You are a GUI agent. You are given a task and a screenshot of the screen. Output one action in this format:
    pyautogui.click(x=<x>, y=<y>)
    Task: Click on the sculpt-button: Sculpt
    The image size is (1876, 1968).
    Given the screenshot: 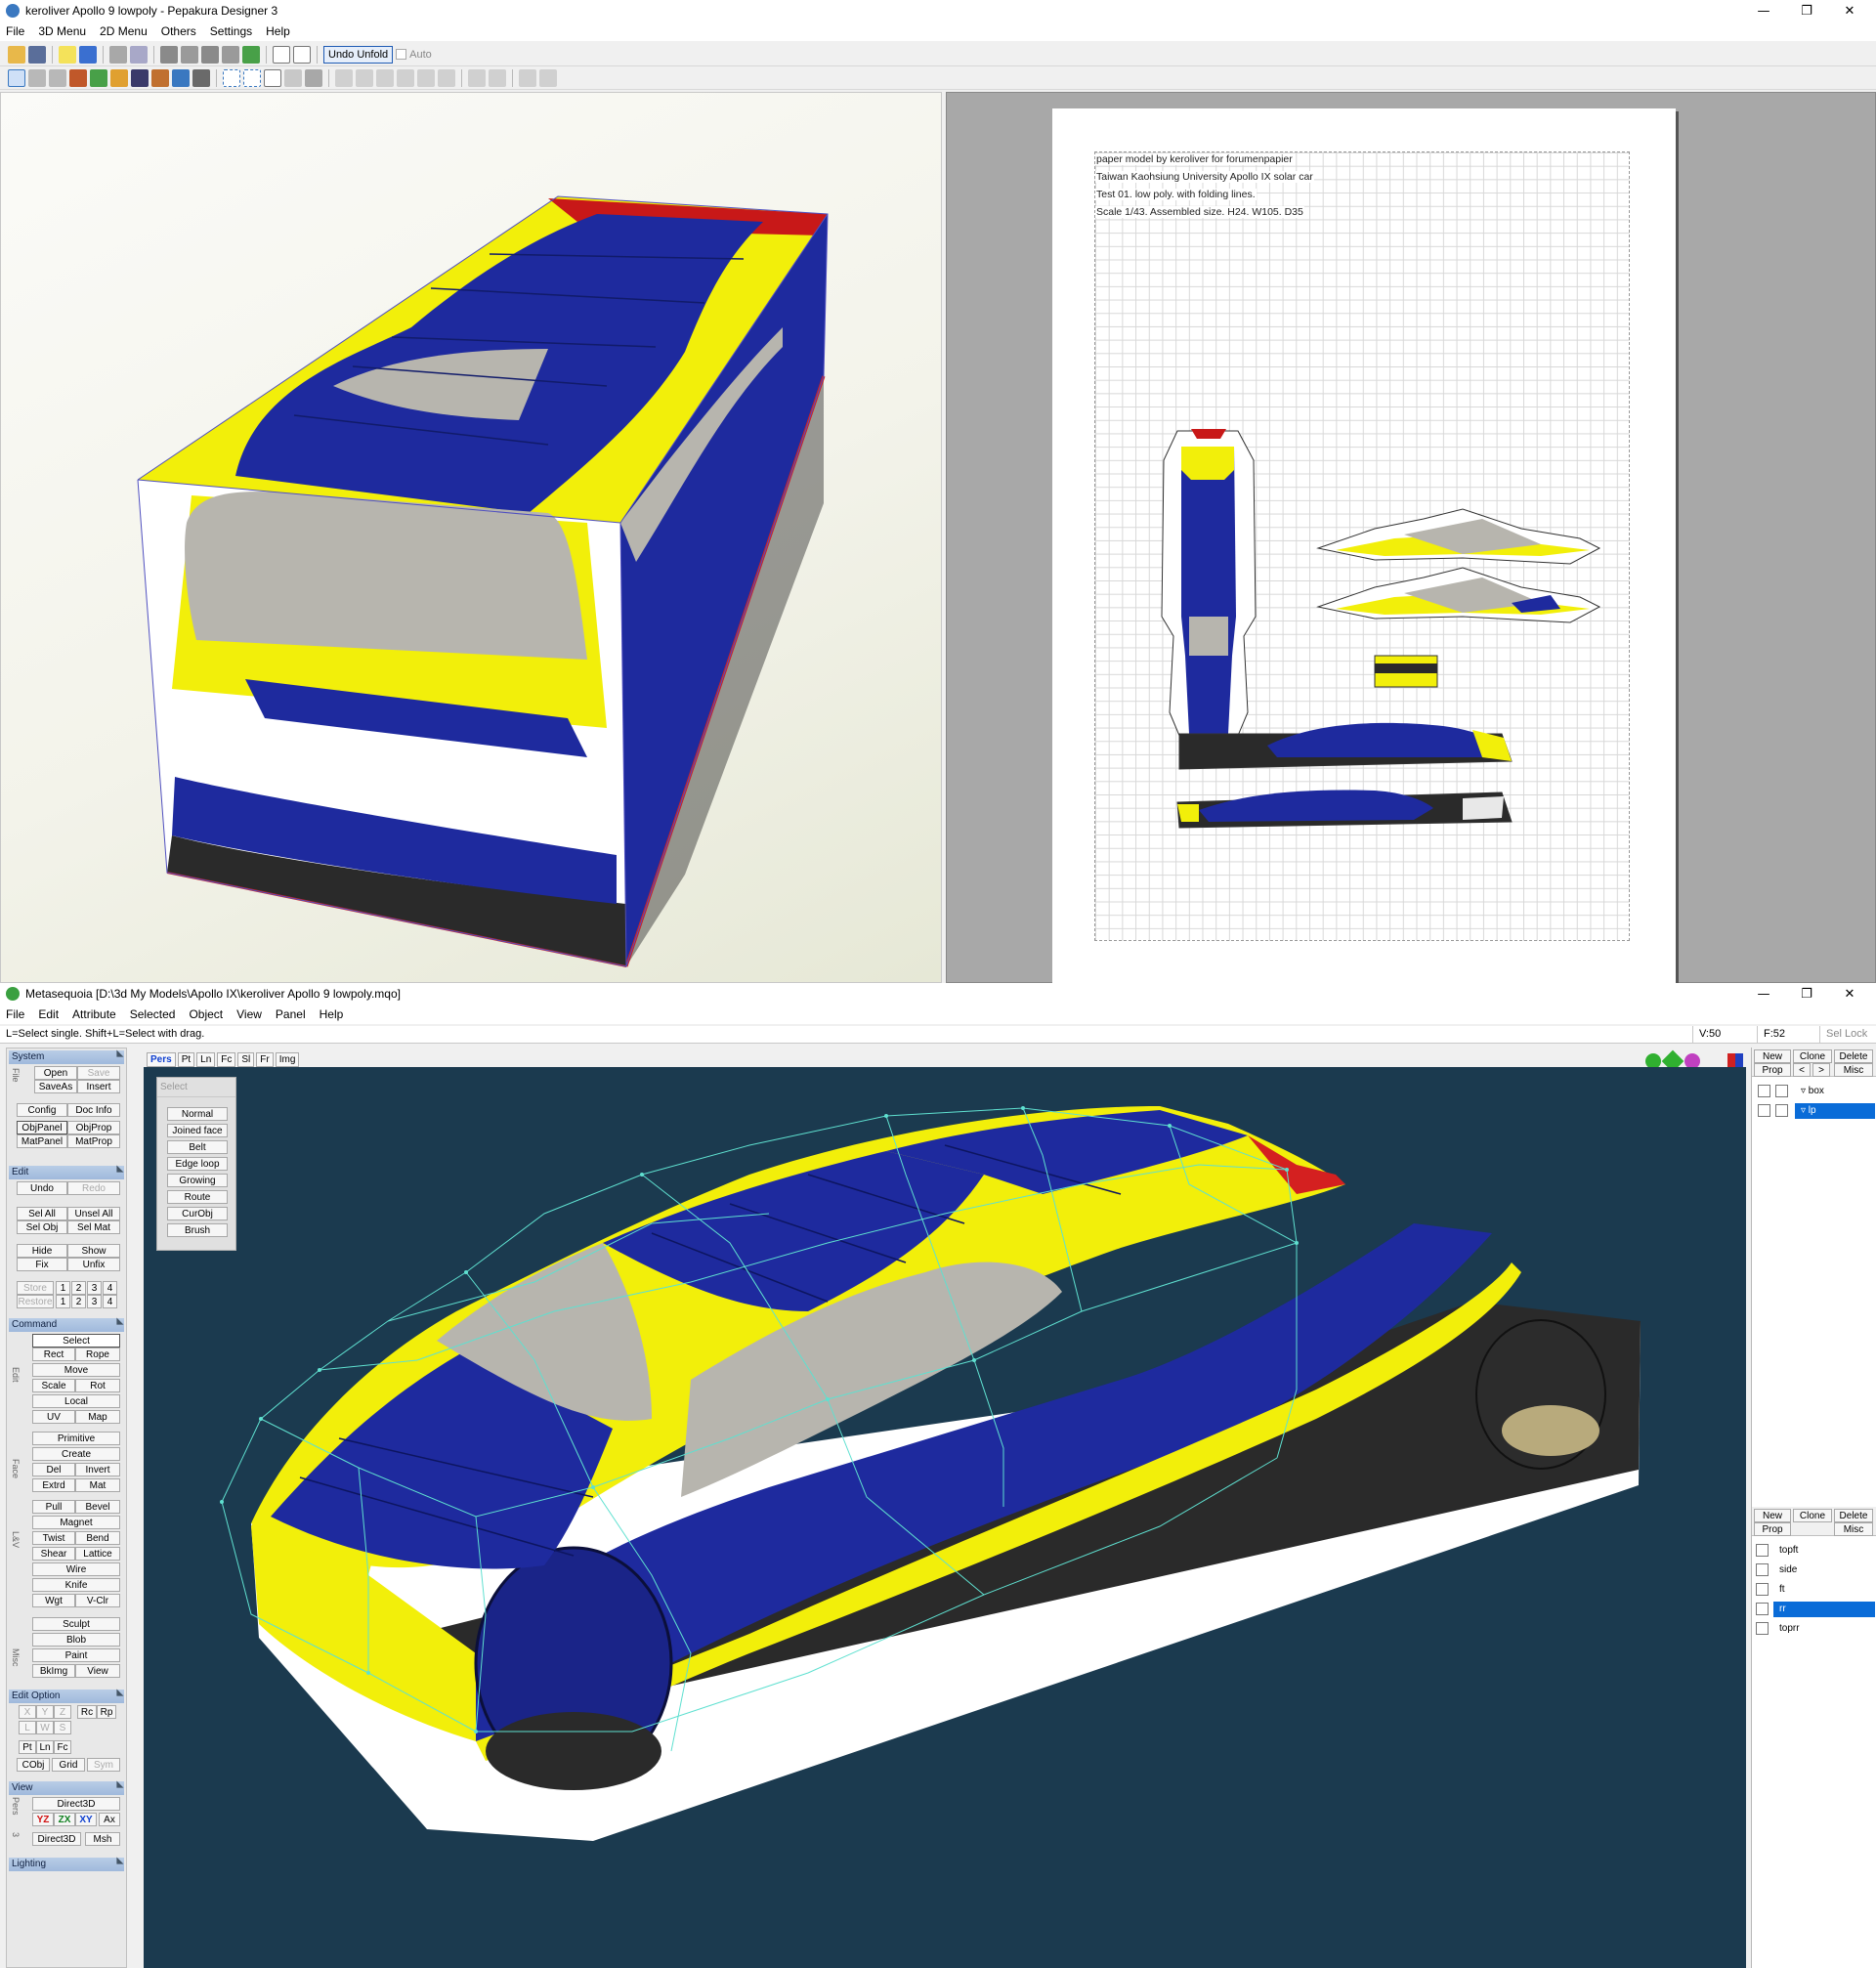 What is the action you would take?
    pyautogui.click(x=76, y=1624)
    